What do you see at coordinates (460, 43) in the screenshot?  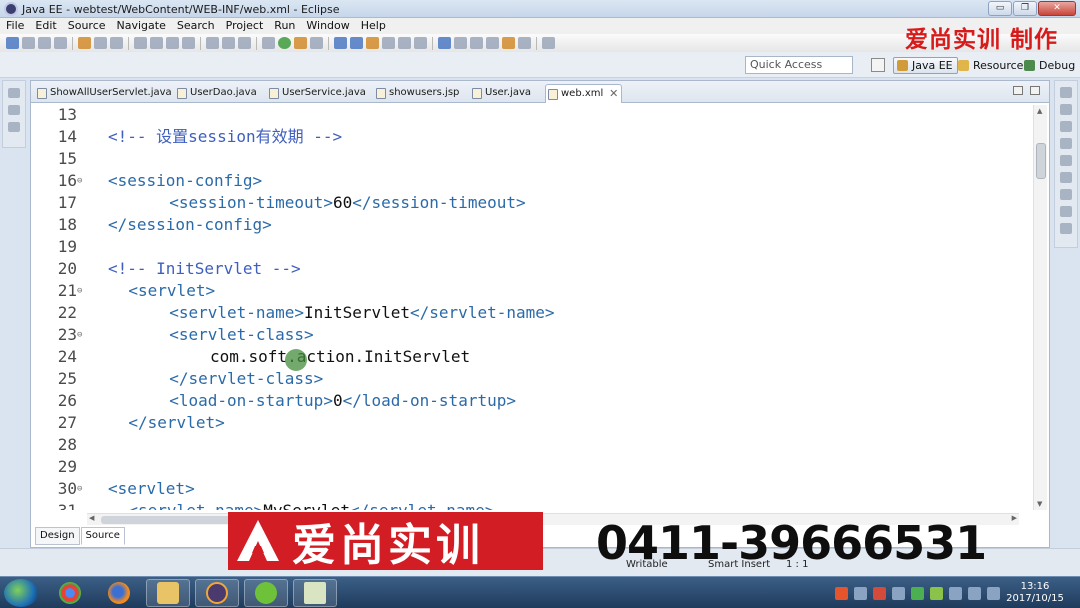 I see `annotation-icon` at bounding box center [460, 43].